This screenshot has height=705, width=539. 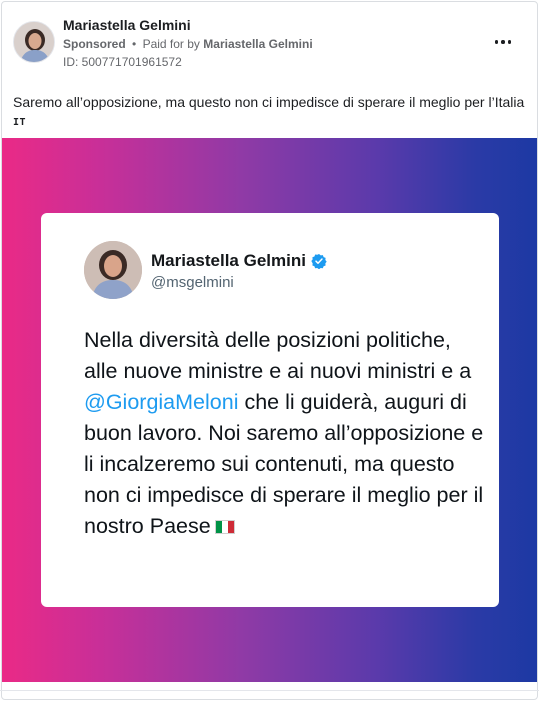 I want to click on library-id: ID: 500771701961572, so click(x=122, y=62).